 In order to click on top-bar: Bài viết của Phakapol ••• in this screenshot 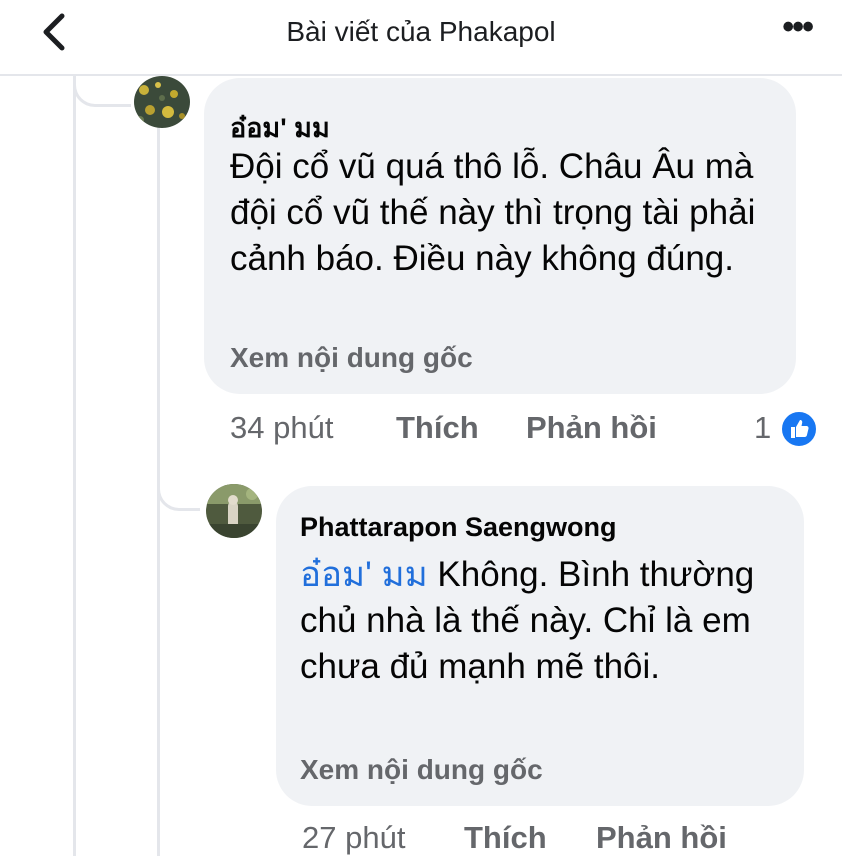, I will do `click(421, 38)`.